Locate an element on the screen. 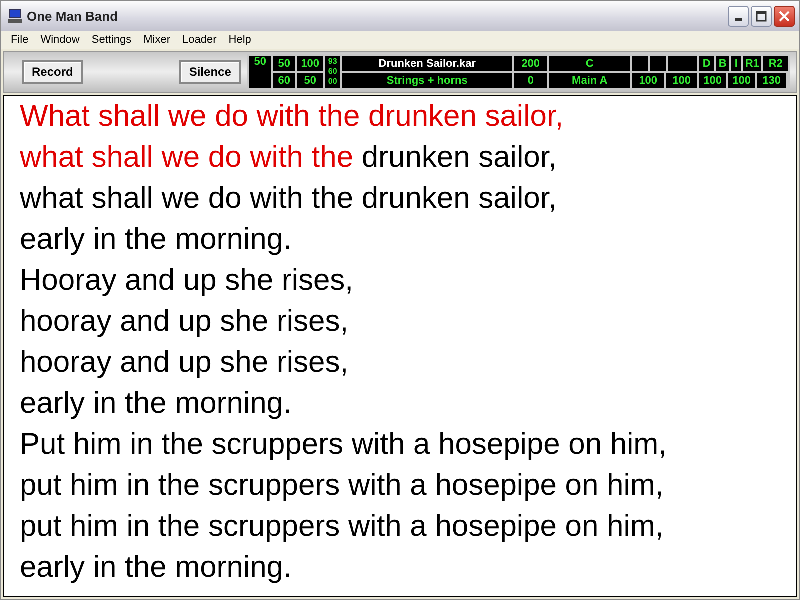 The height and width of the screenshot is (600, 800). close-button is located at coordinates (784, 16).